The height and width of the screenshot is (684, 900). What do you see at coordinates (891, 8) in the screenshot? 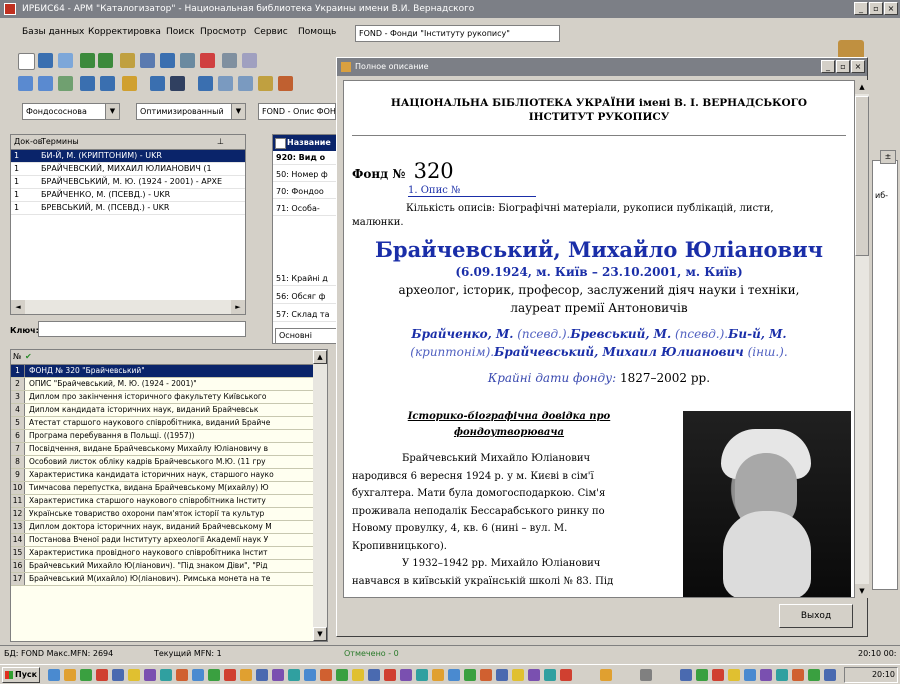
I see `close-button: ×` at bounding box center [891, 8].